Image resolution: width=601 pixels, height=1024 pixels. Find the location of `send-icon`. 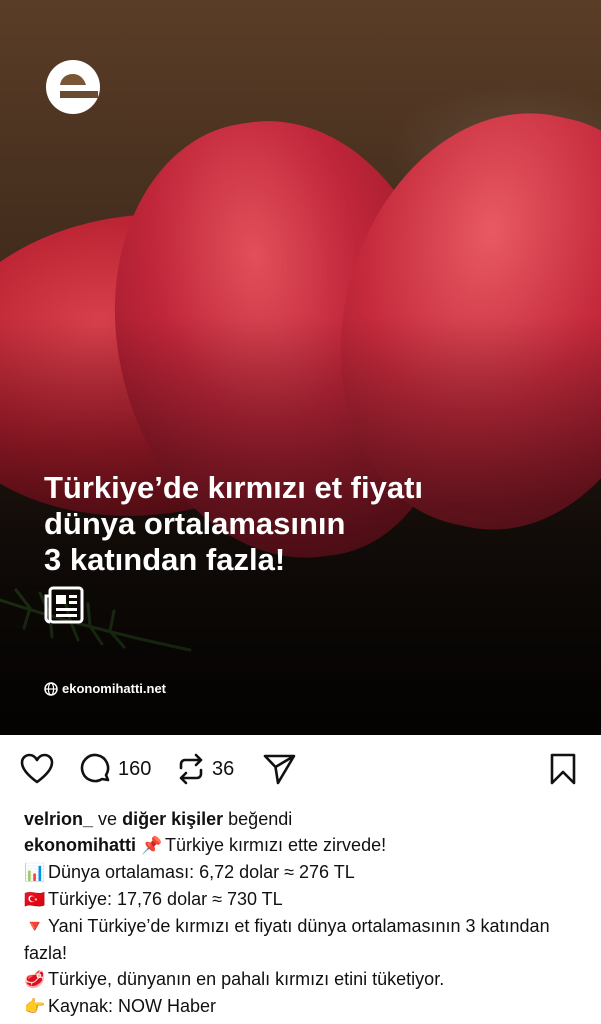

send-icon is located at coordinates (279, 769).